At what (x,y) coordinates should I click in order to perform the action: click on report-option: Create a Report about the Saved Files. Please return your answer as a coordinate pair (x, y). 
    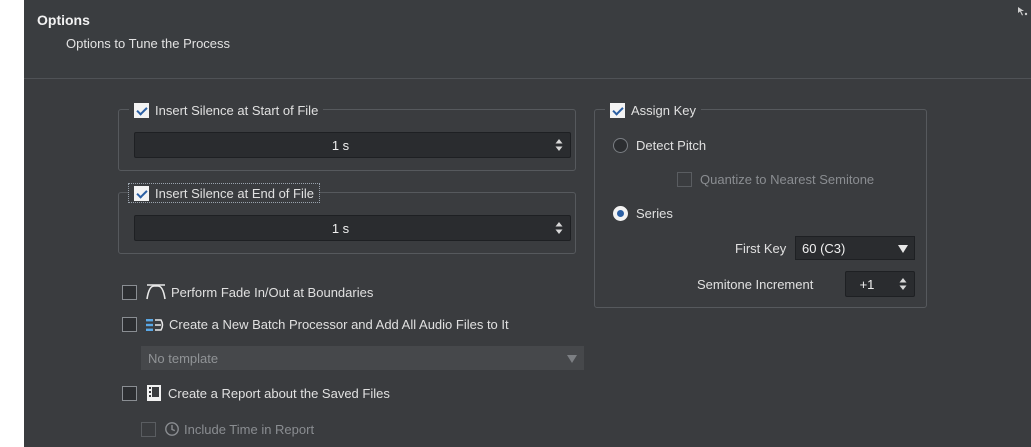
    Looking at the image, I should click on (256, 393).